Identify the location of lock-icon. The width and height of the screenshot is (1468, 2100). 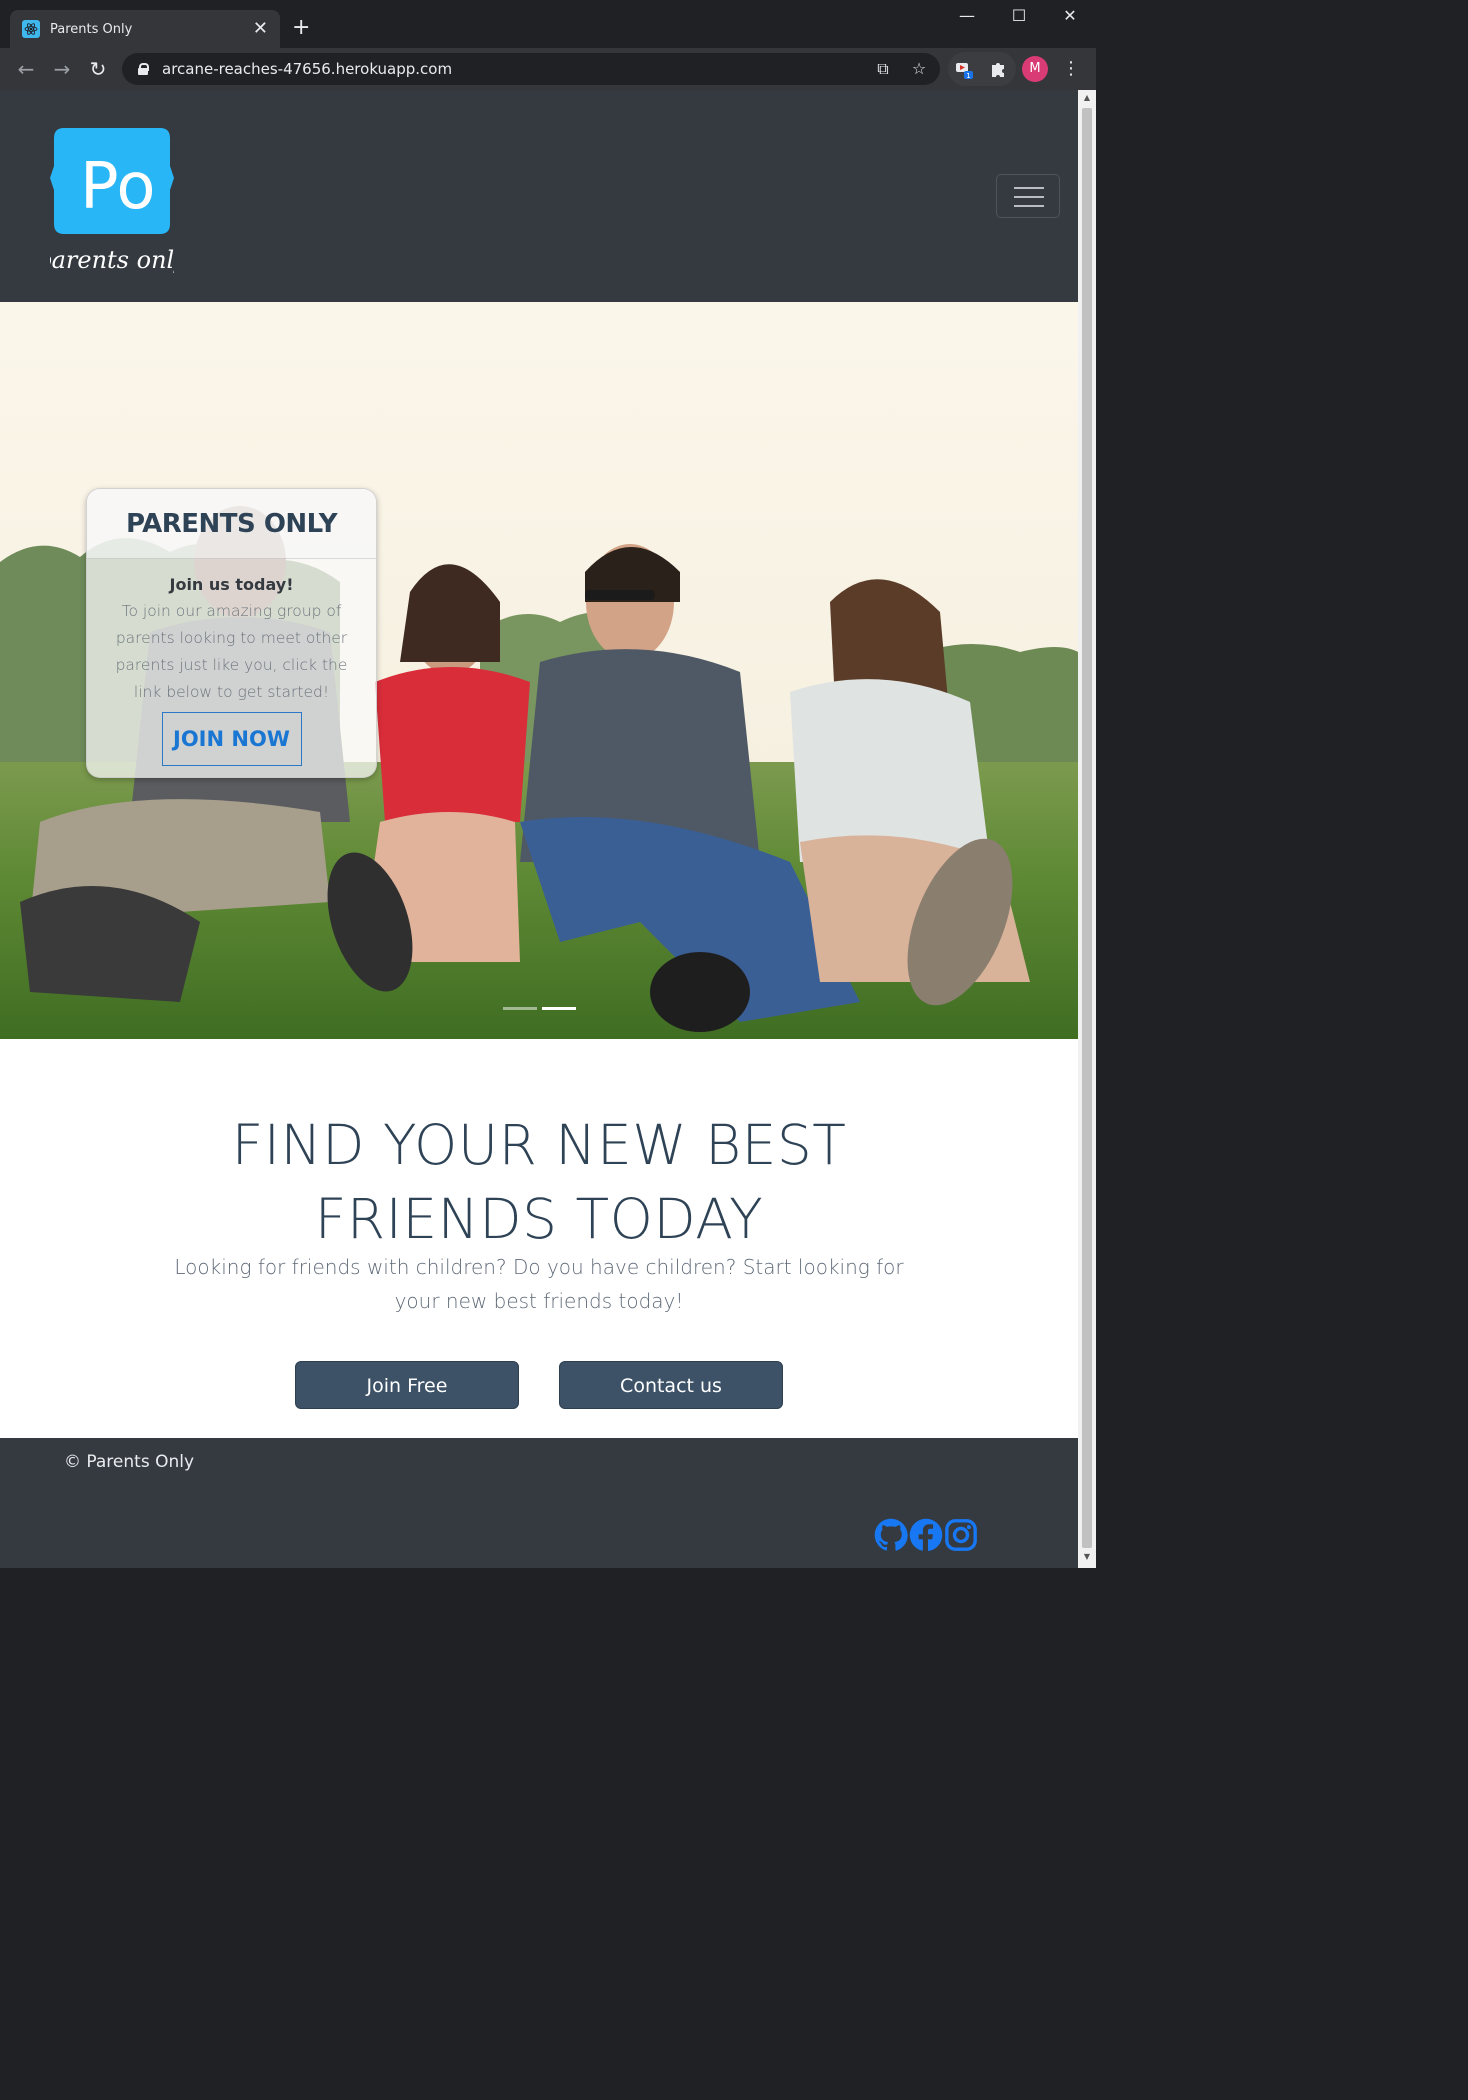
(143, 69).